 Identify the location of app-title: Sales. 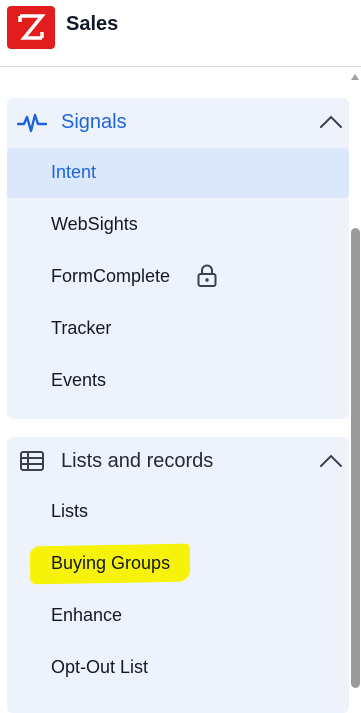
(92, 24).